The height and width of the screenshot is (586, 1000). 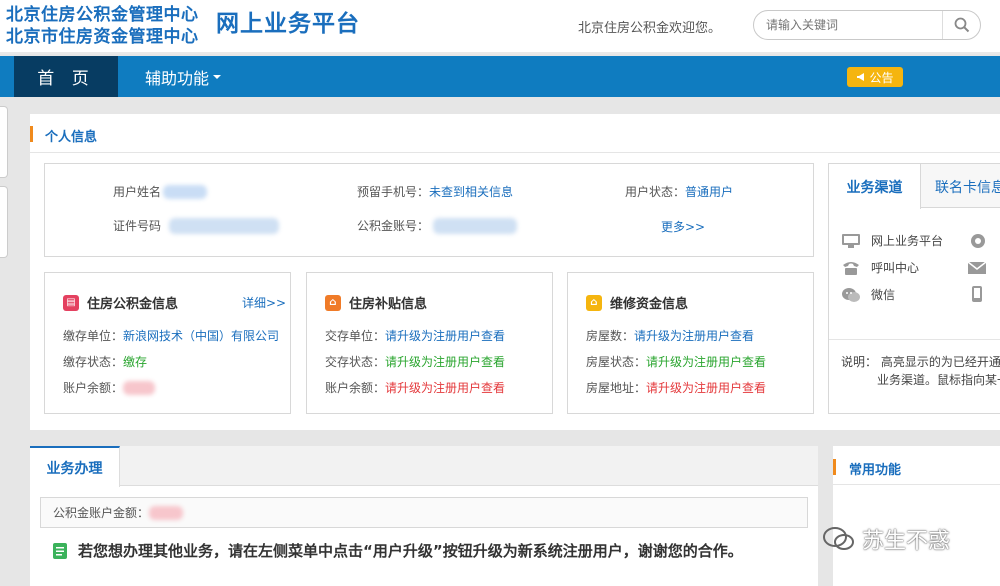 I want to click on search-button, so click(x=961, y=25).